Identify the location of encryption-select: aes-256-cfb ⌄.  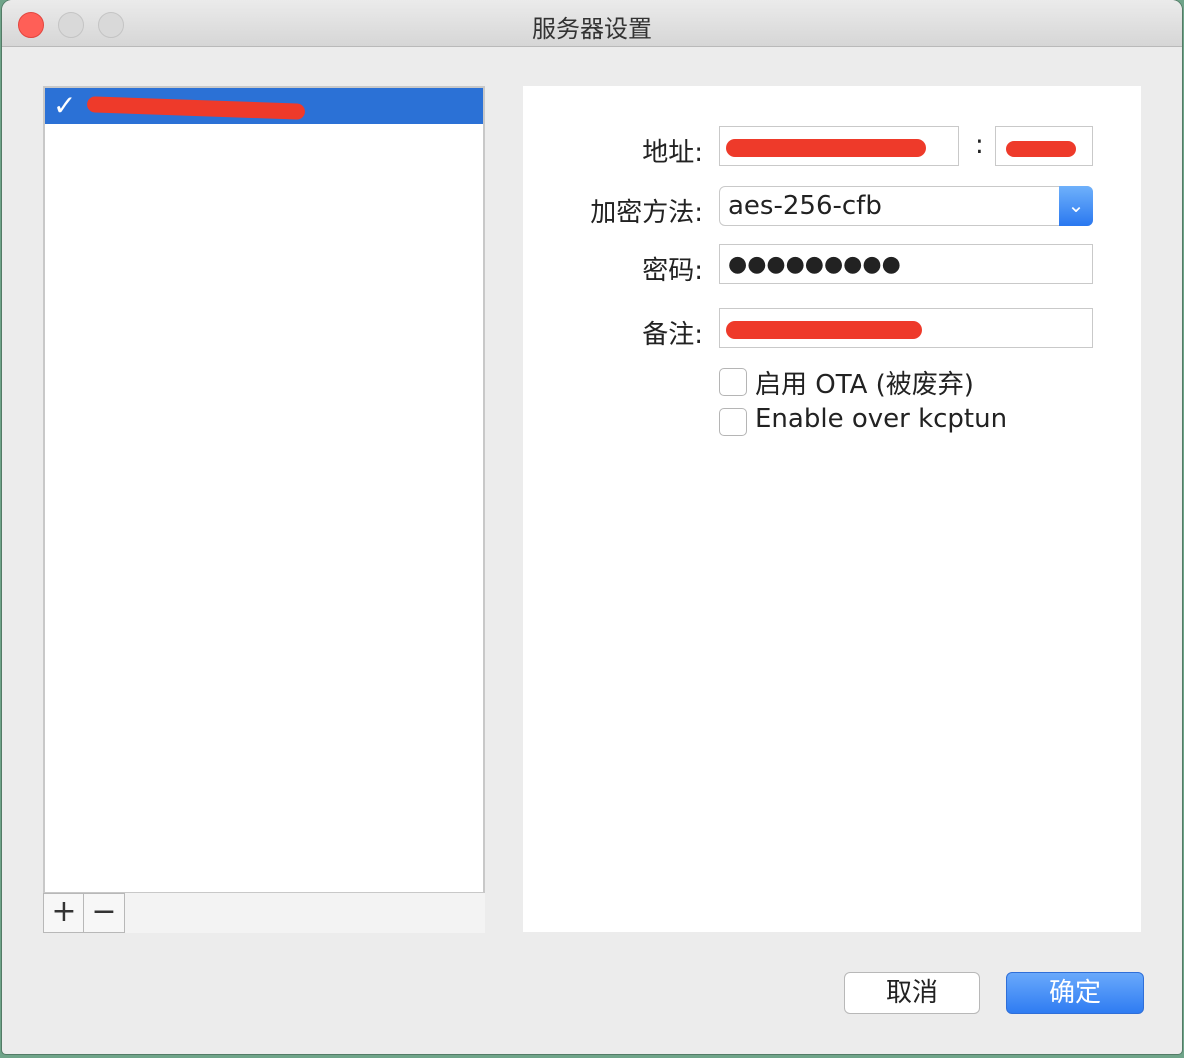
(906, 206).